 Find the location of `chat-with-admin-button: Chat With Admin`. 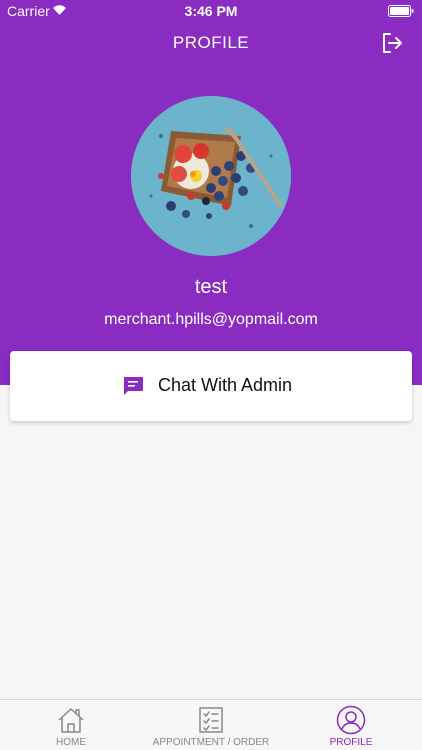

chat-with-admin-button: Chat With Admin is located at coordinates (211, 386).